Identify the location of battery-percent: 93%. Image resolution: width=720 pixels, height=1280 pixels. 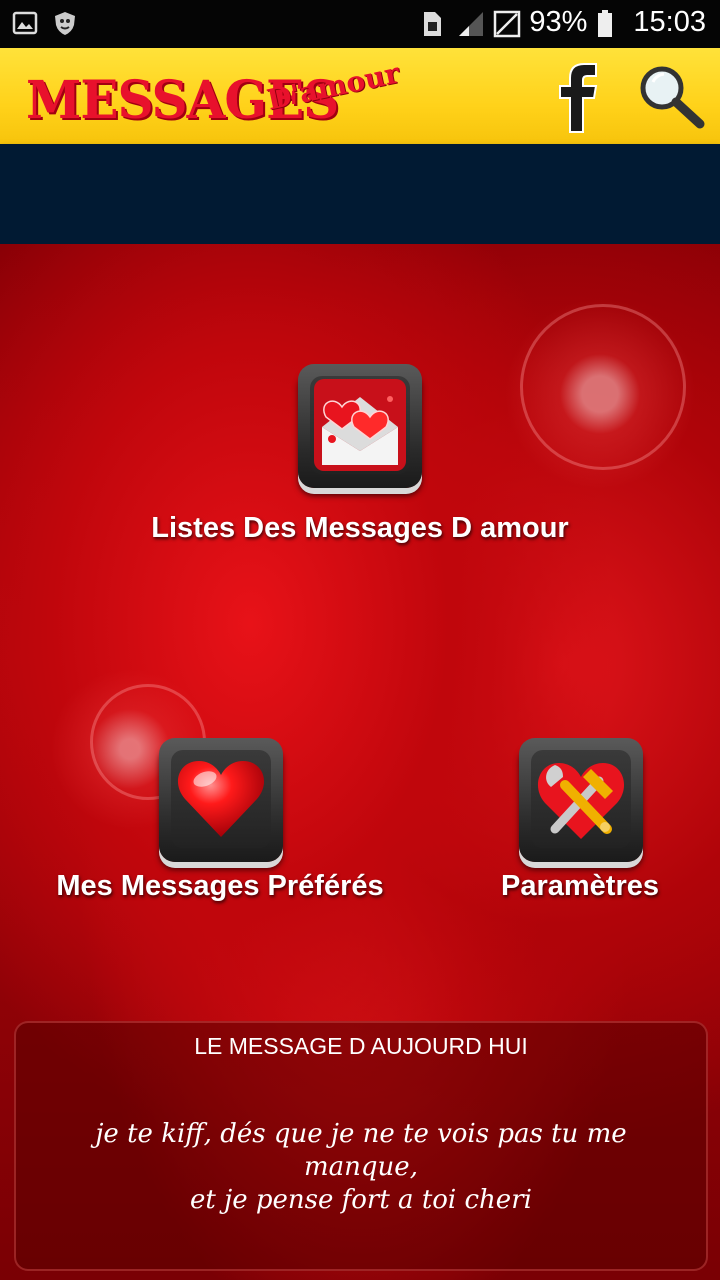
(558, 22).